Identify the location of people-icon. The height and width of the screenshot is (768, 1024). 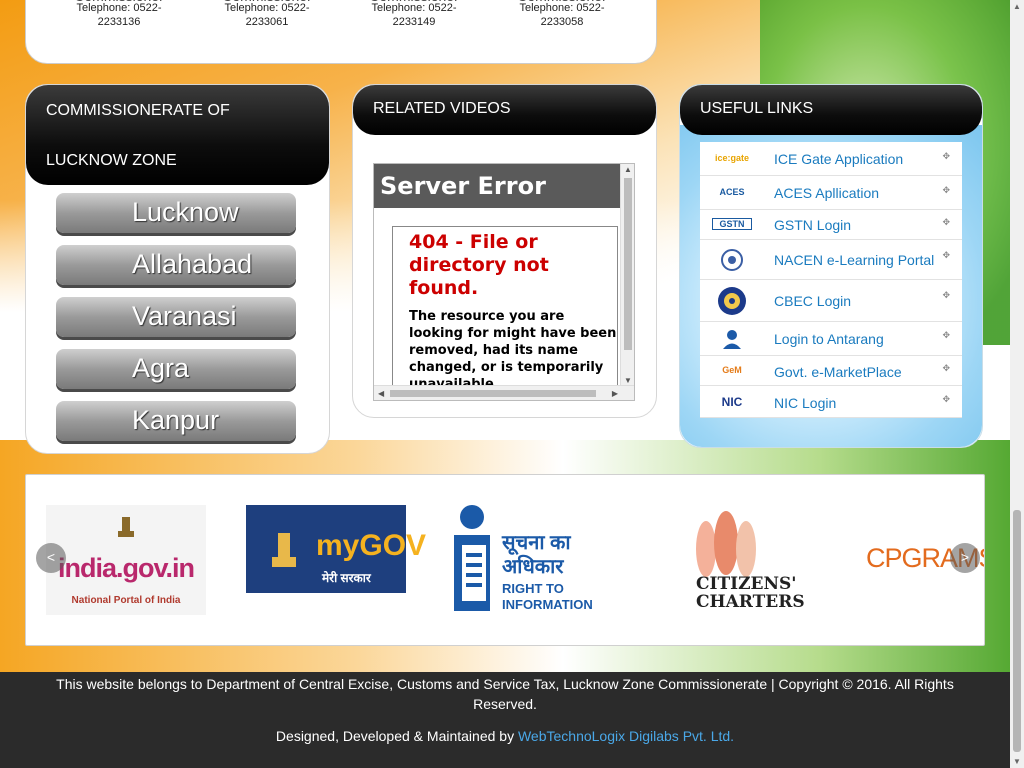
(726, 544).